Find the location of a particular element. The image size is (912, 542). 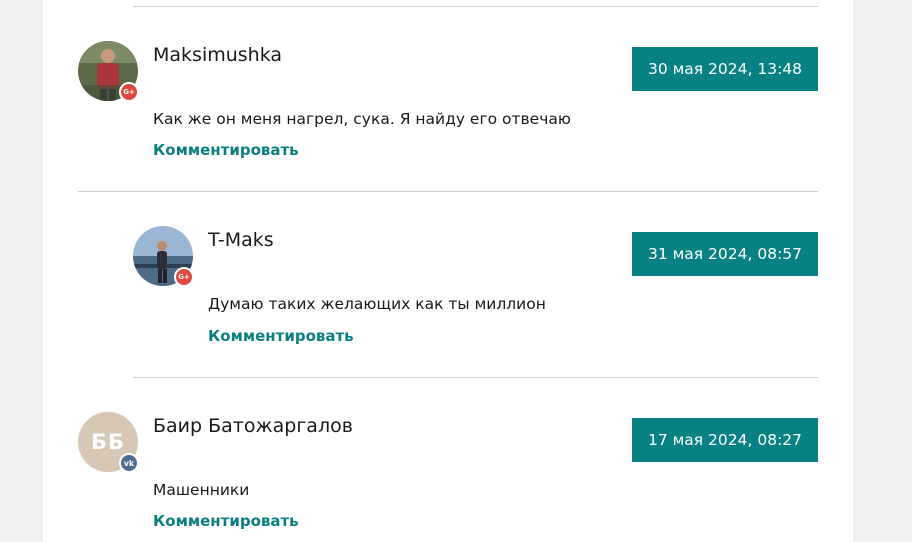

comment-author: Maksimushka is located at coordinates (218, 55).